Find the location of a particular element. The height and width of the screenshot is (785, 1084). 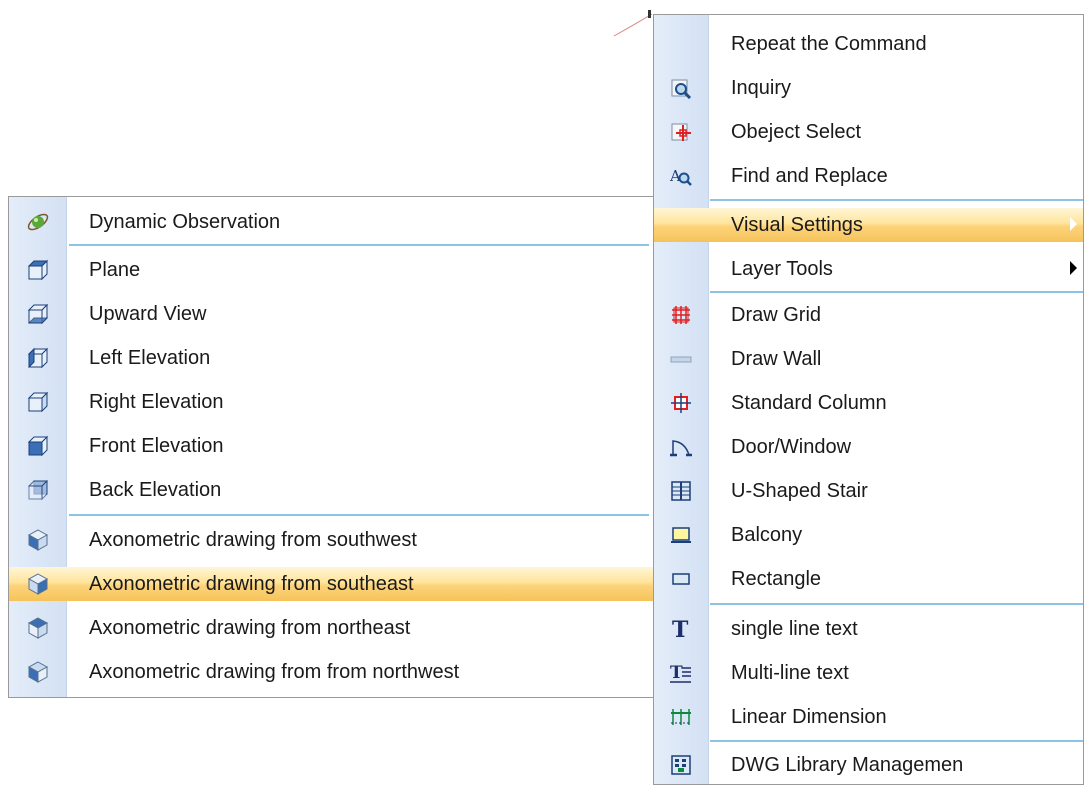

submenu-item-label: Axonometric drawing from from northwest is located at coordinates (274, 671).